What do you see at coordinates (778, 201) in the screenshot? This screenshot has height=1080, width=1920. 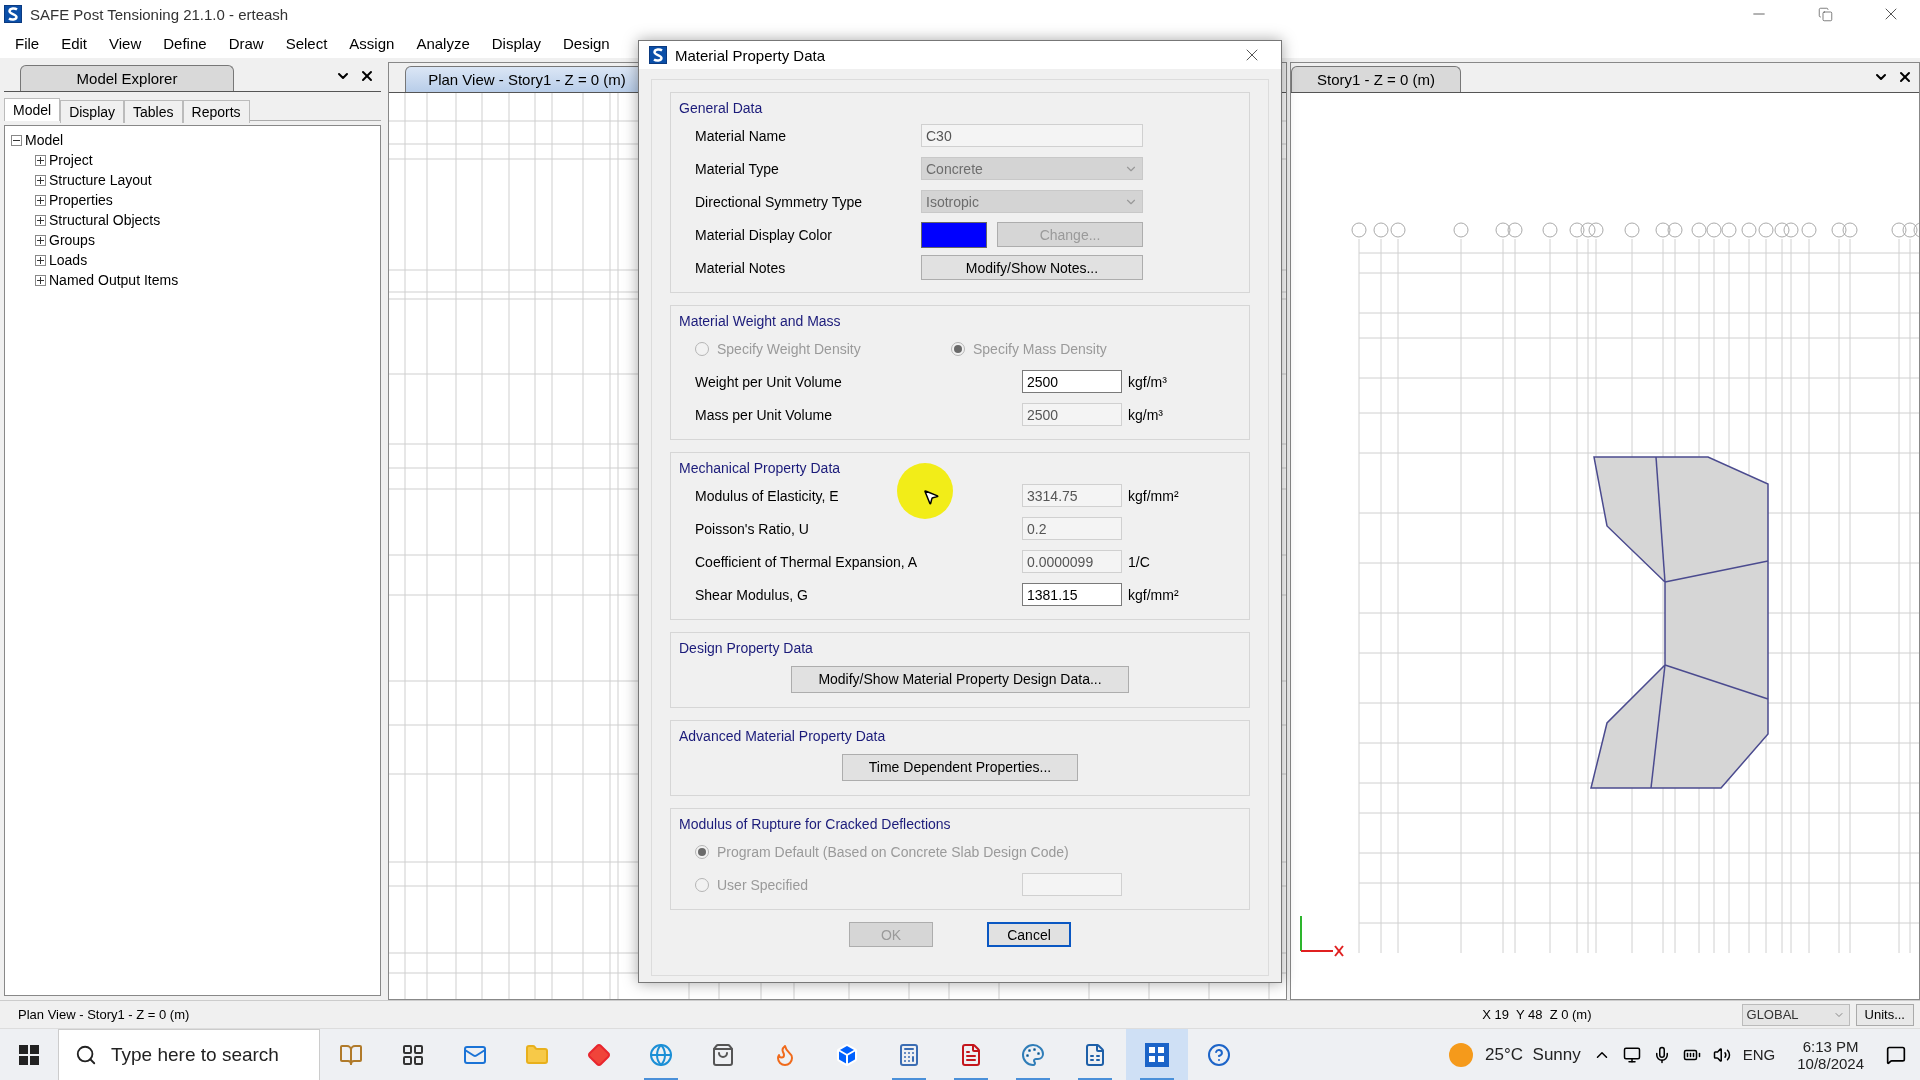 I see `field-label: Directional Symmetry Type` at bounding box center [778, 201].